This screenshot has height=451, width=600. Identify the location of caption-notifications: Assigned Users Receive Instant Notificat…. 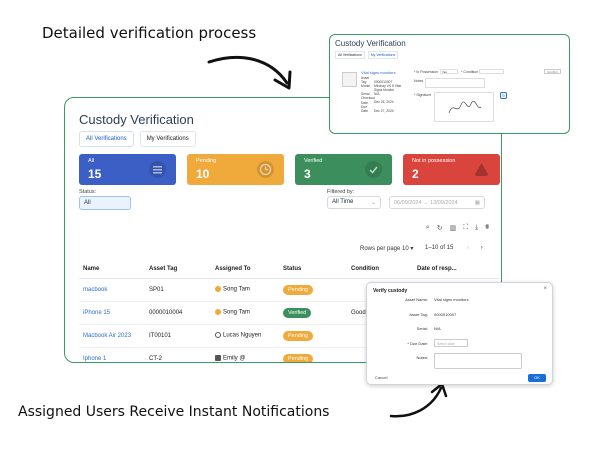
(174, 412).